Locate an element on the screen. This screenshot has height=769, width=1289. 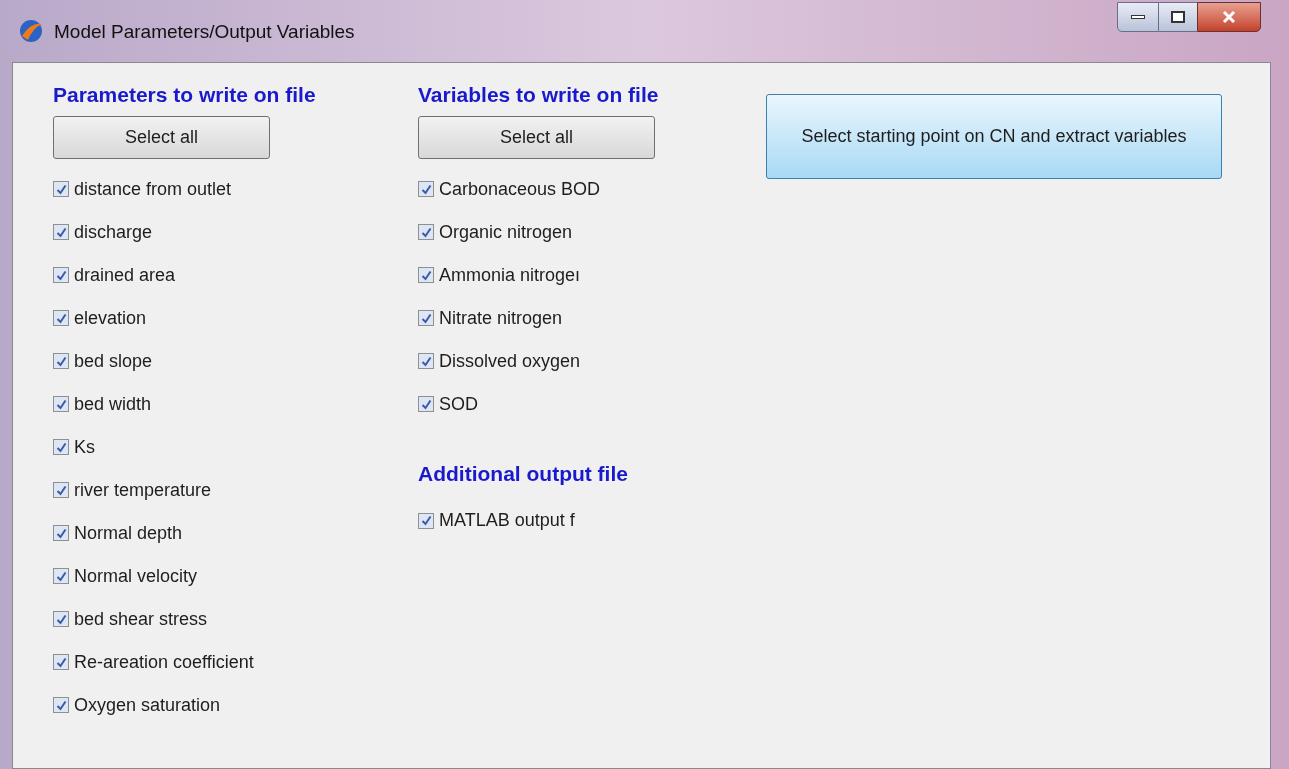
section-heading: Additional output file is located at coordinates (523, 473).